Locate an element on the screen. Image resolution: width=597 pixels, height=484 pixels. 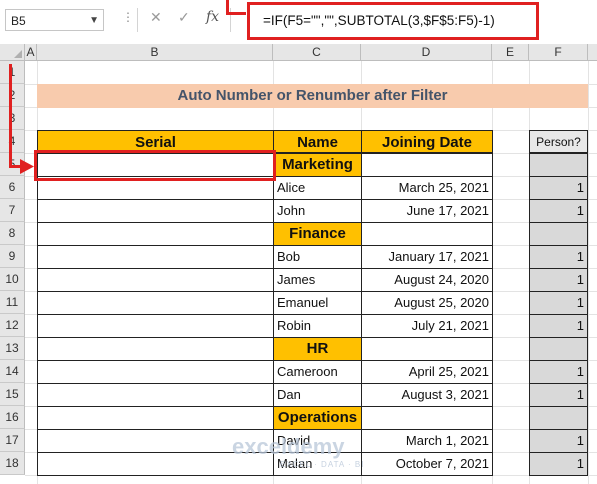
column-header-d: D is located at coordinates (426, 52).